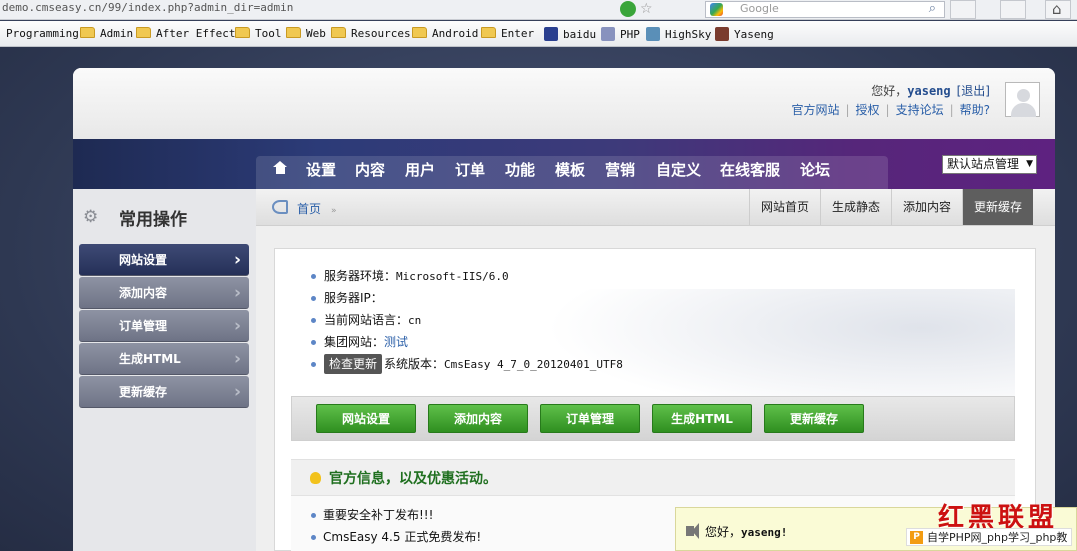 This screenshot has height=551, width=1077. Describe the element at coordinates (106, 33) in the screenshot. I see `bookmark-item: Admin` at that location.